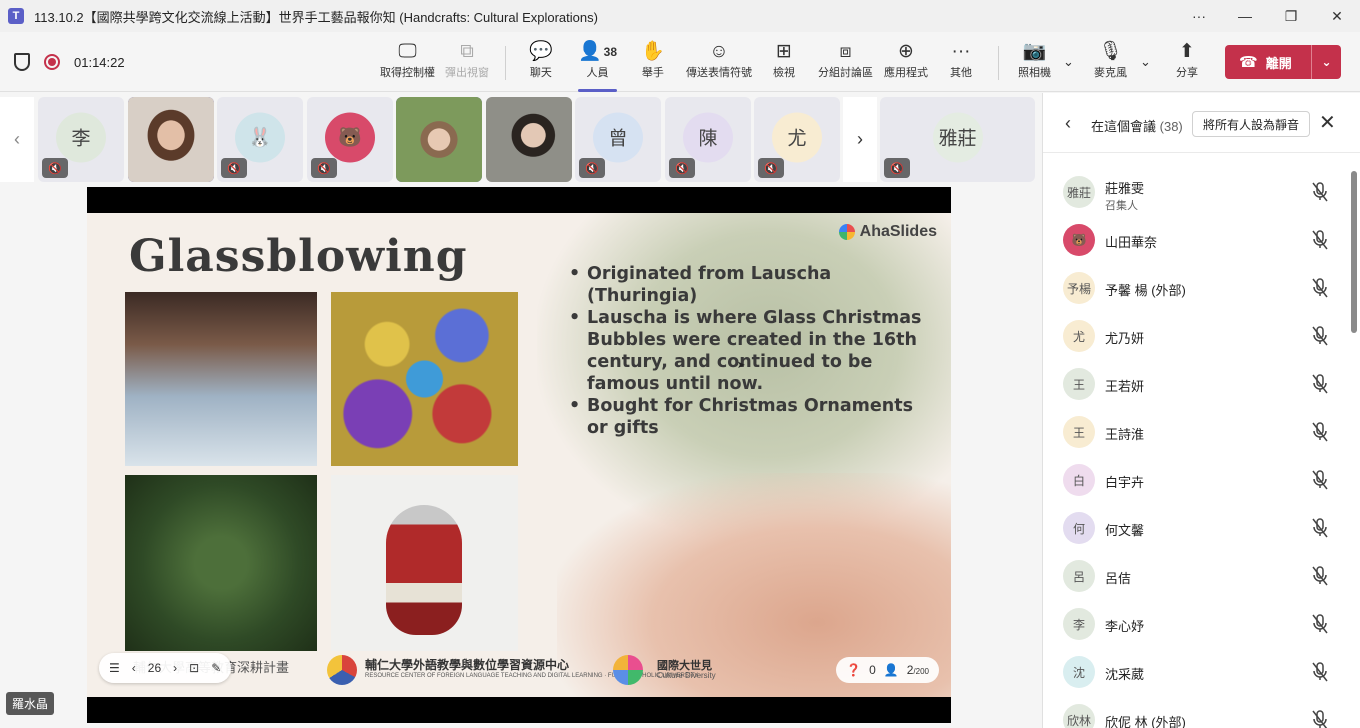 The height and width of the screenshot is (728, 1360). I want to click on camera-options-button: ⌄, so click(1068, 73).